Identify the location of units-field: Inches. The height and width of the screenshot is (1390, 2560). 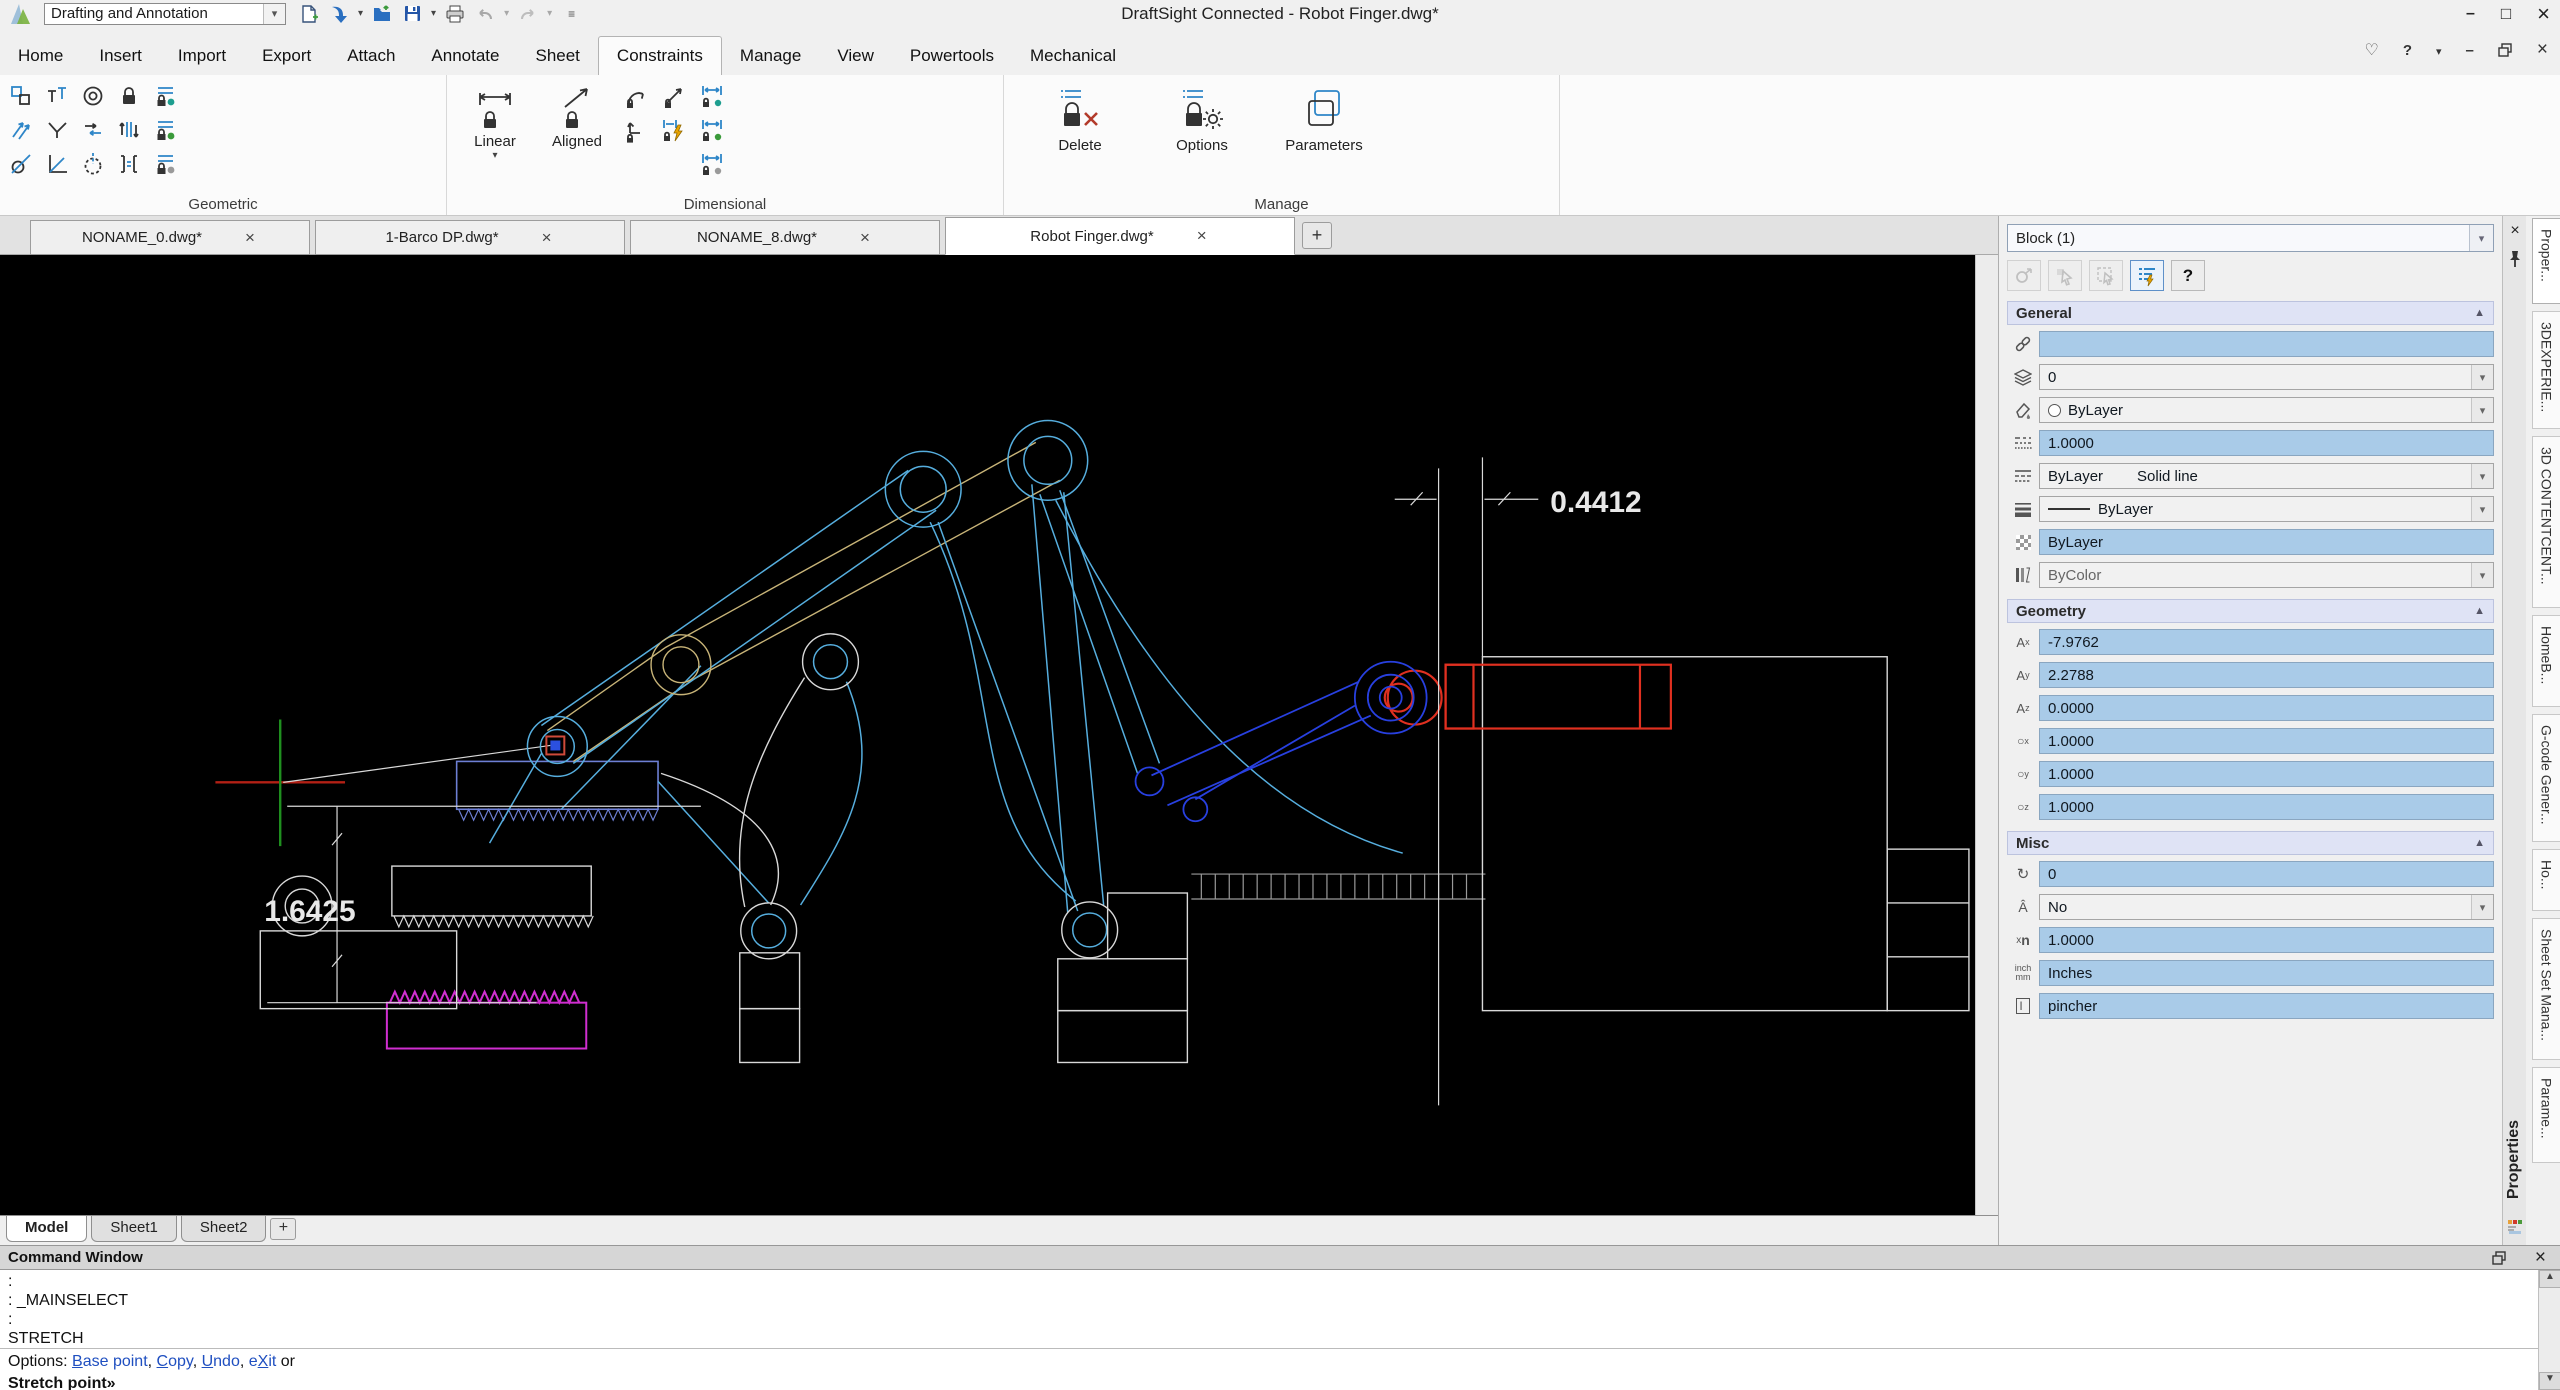
(2266, 973).